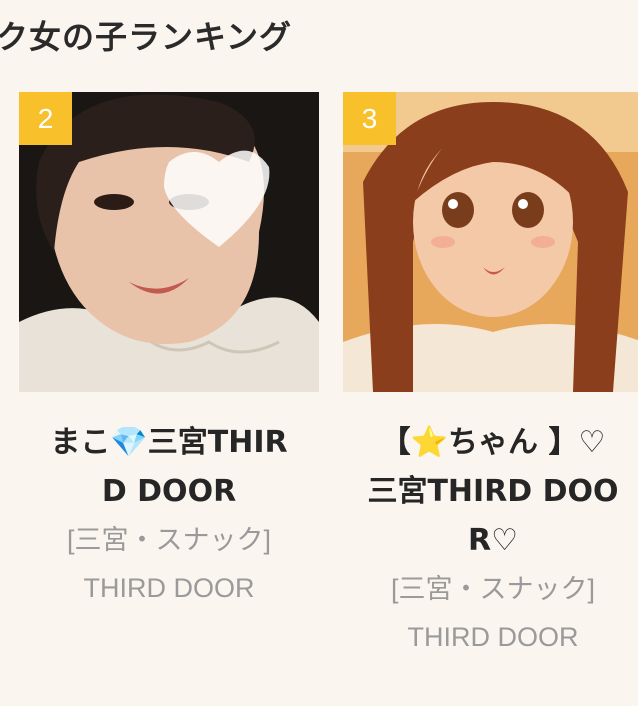 The image size is (638, 706). What do you see at coordinates (169, 467) in the screenshot?
I see `girl-name: まこ💎三宮THIR D DOOR` at bounding box center [169, 467].